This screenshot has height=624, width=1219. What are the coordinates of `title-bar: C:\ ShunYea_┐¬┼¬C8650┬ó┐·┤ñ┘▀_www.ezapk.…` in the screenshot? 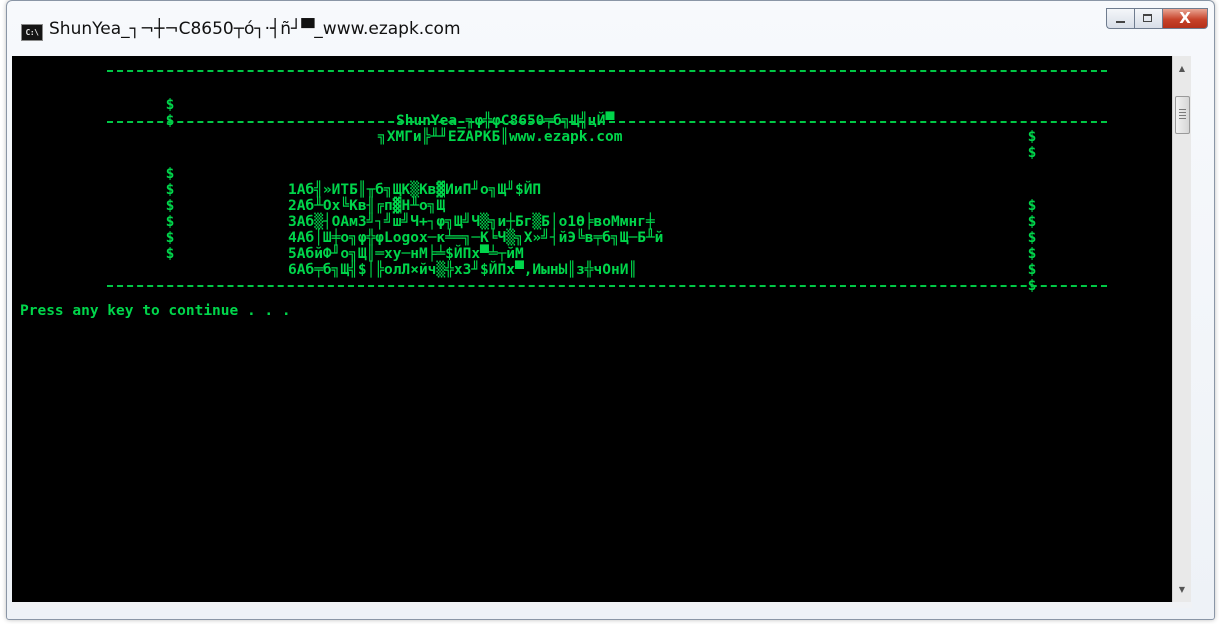 It's located at (610, 27).